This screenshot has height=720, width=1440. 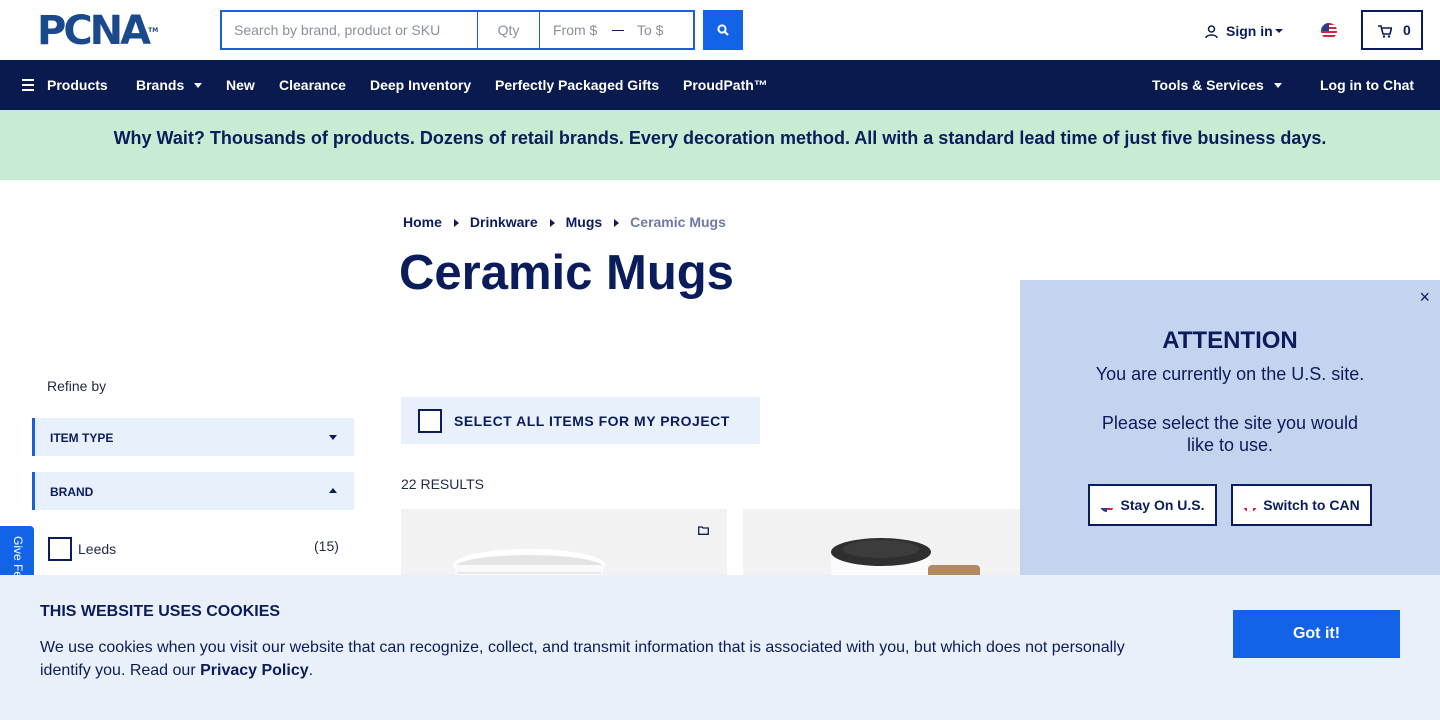 I want to click on cart-button: 0, so click(x=1392, y=30).